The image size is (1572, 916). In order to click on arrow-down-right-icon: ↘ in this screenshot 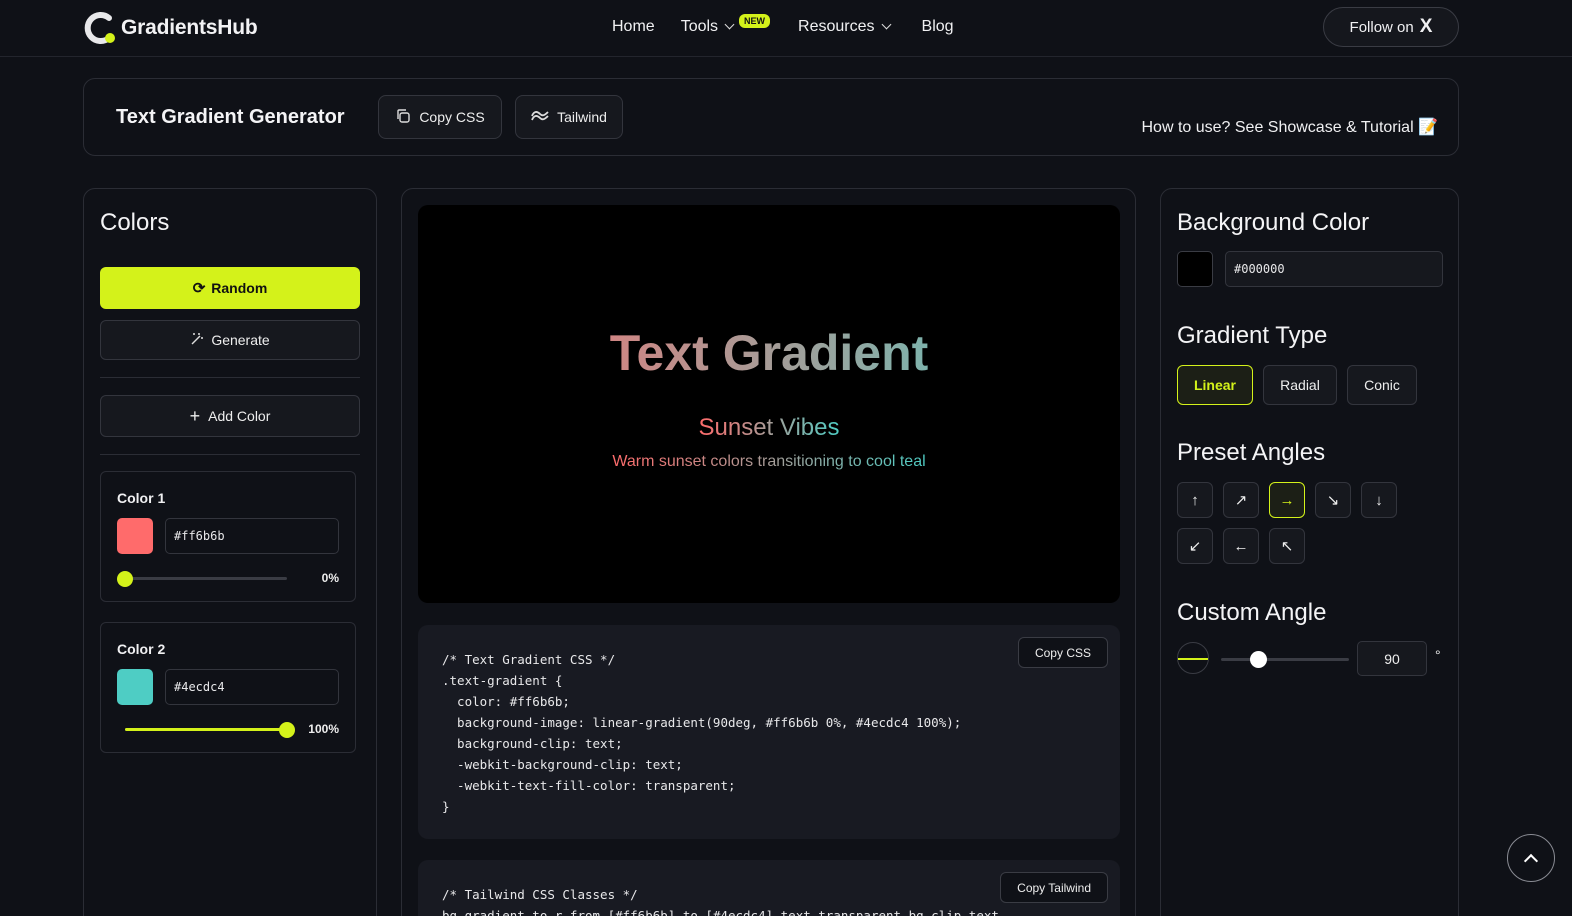, I will do `click(1333, 500)`.